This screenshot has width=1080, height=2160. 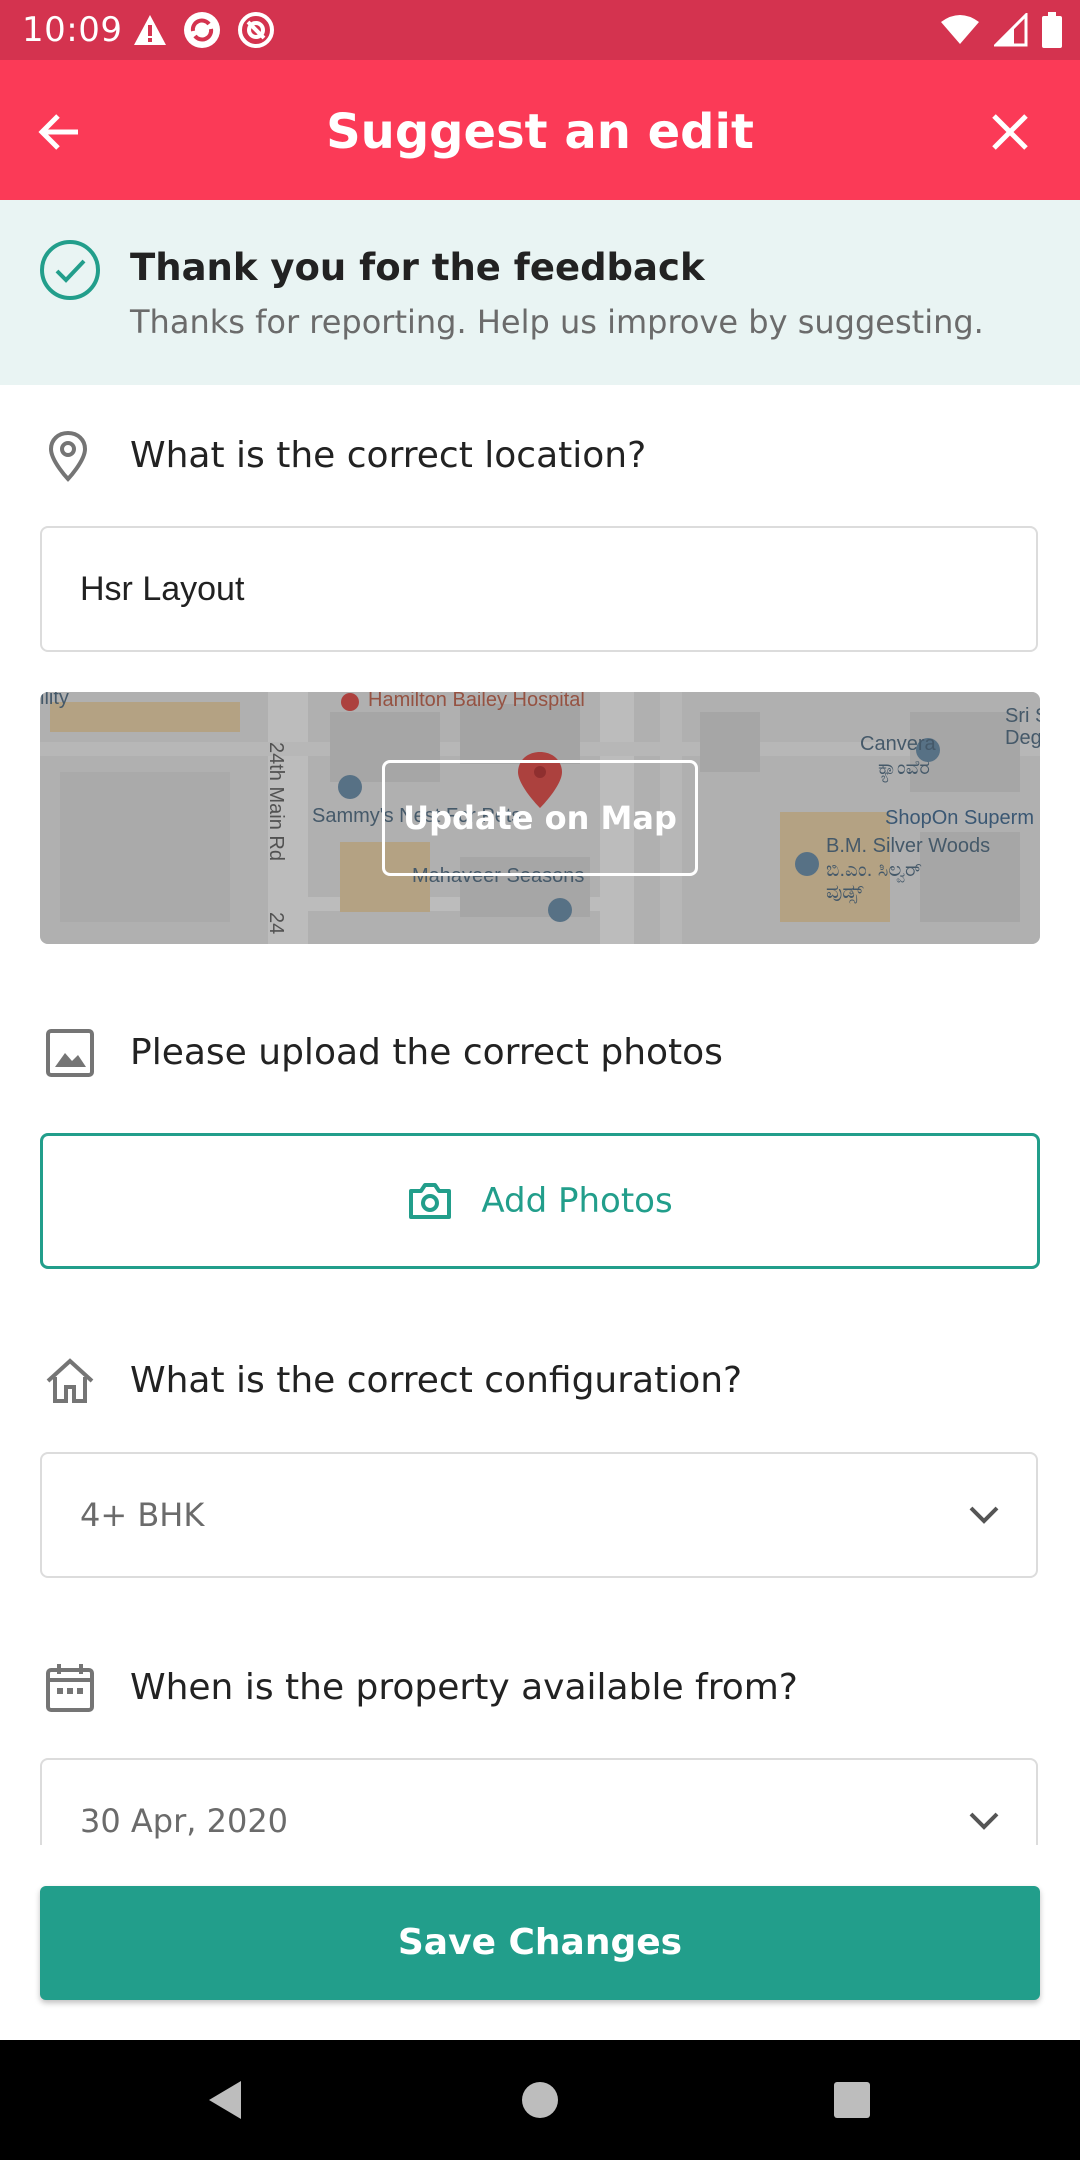 What do you see at coordinates (464, 1687) in the screenshot?
I see `availability-question: When is the property available from?` at bounding box center [464, 1687].